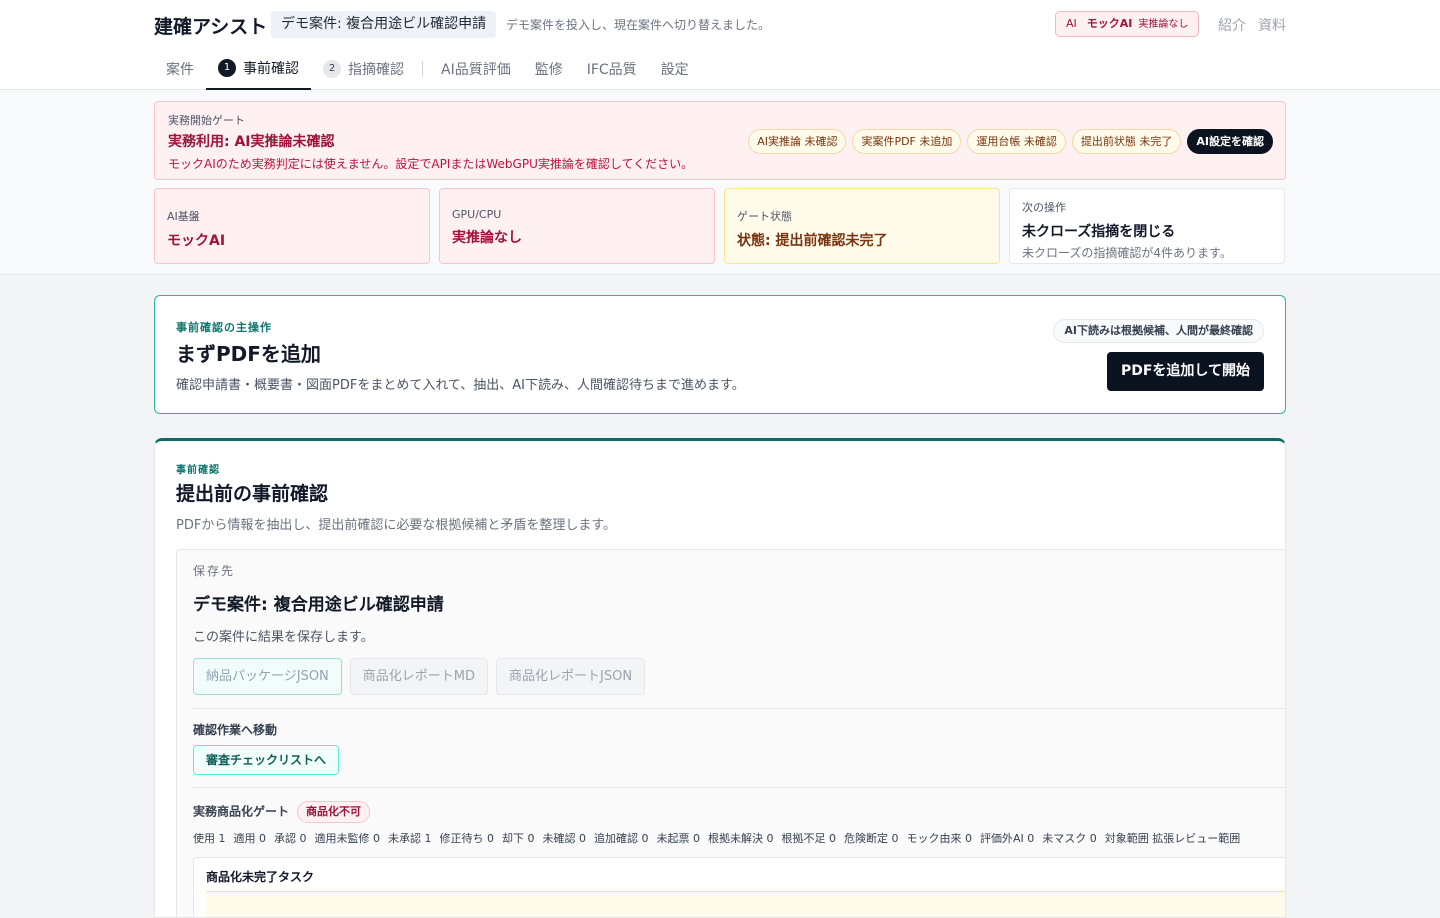 The width and height of the screenshot is (1440, 918). What do you see at coordinates (1185, 371) in the screenshot?
I see `add-pdf-button: PDFを追加して開始` at bounding box center [1185, 371].